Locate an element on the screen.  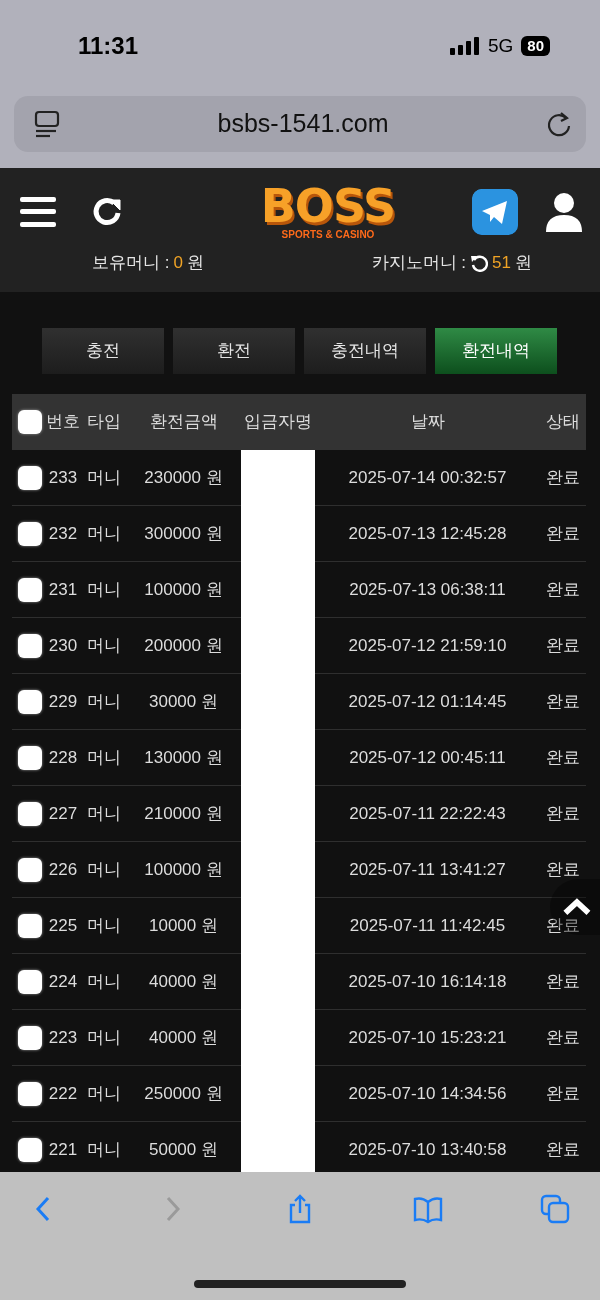
number-cell-text: 222 is located at coordinates (63, 1093).